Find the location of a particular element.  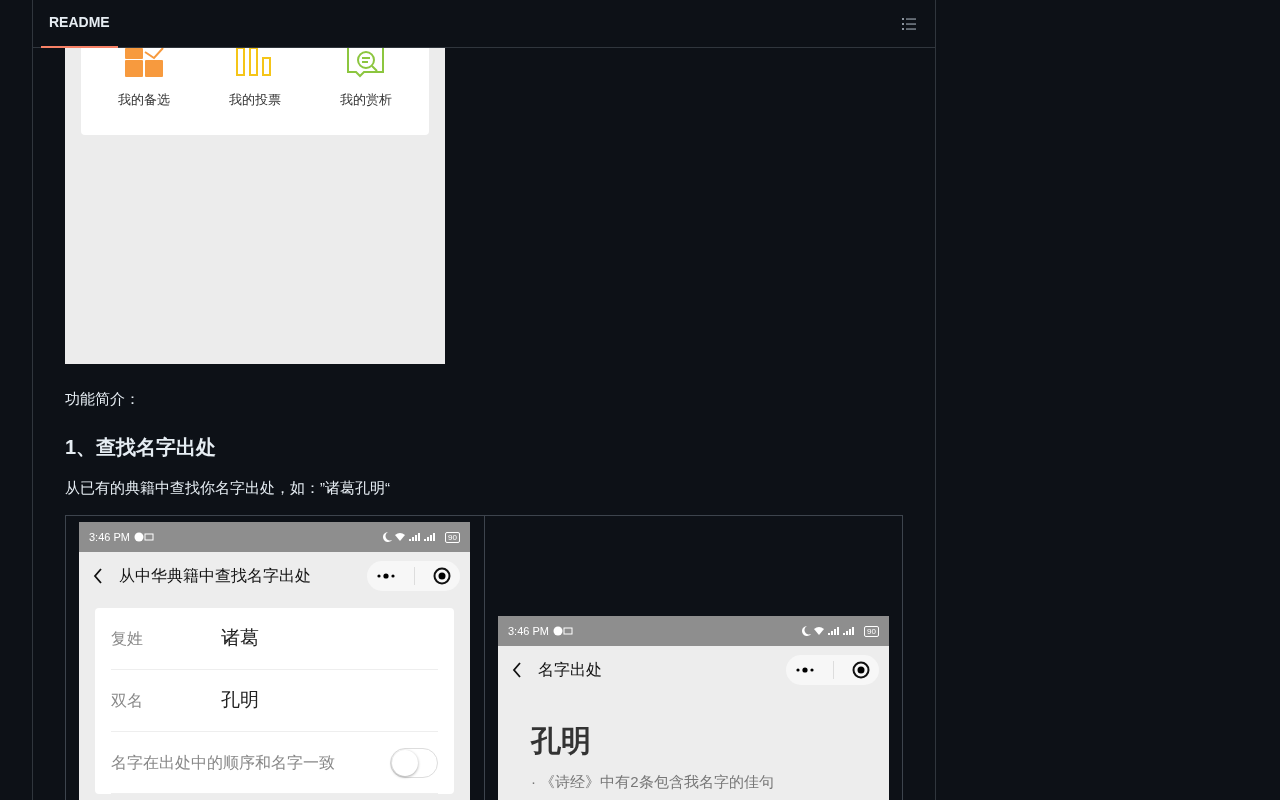

result-name: 孔明 is located at coordinates (561, 741).